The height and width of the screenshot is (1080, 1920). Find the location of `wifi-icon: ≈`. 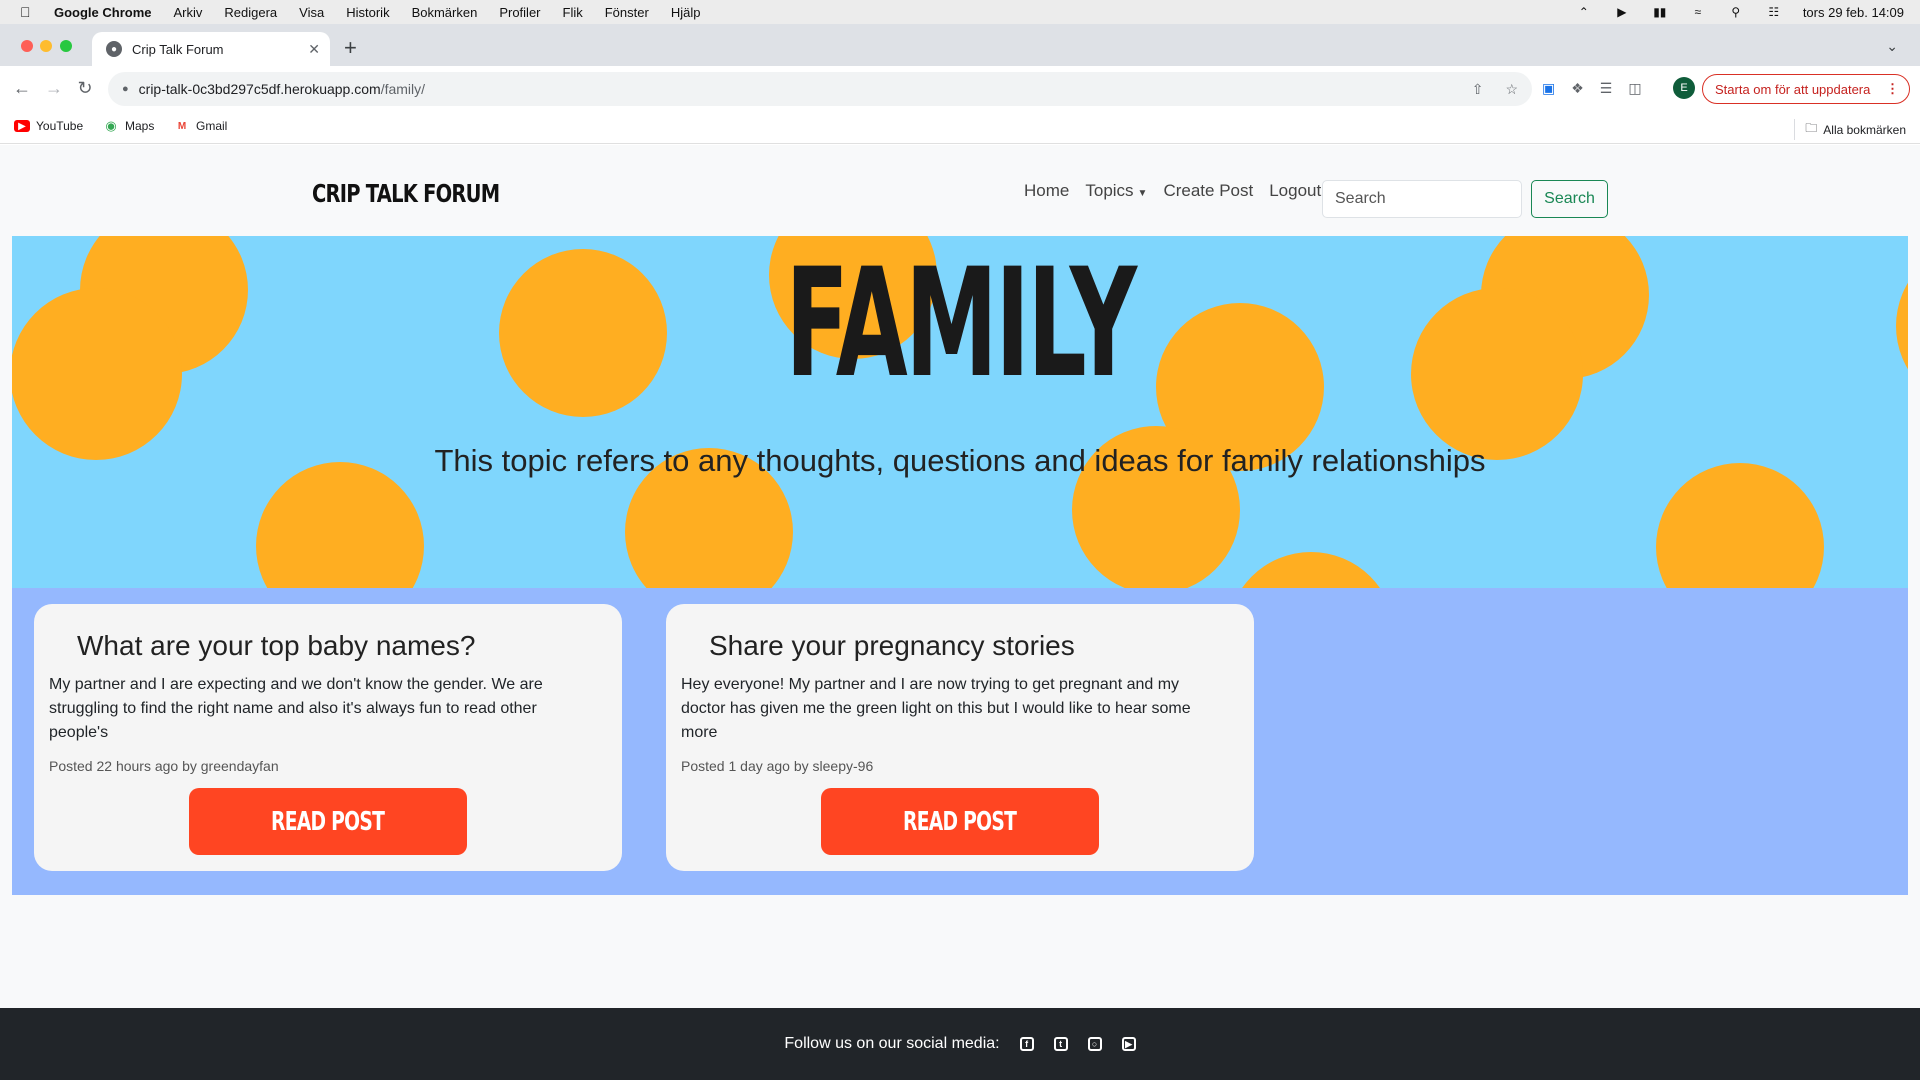

wifi-icon: ≈ is located at coordinates (1698, 12).